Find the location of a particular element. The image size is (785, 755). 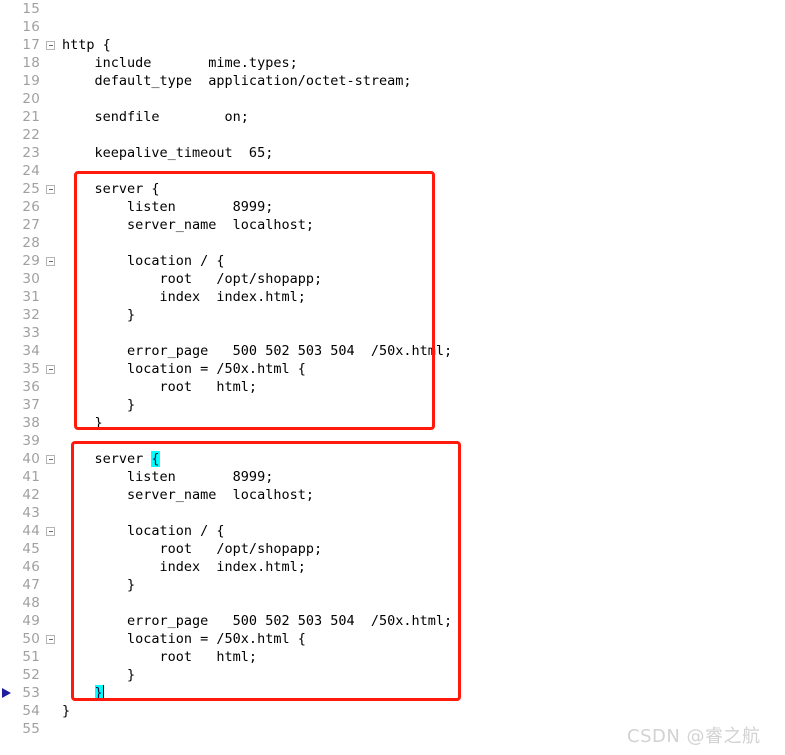

code-text: include mime.types; is located at coordinates (180, 63).